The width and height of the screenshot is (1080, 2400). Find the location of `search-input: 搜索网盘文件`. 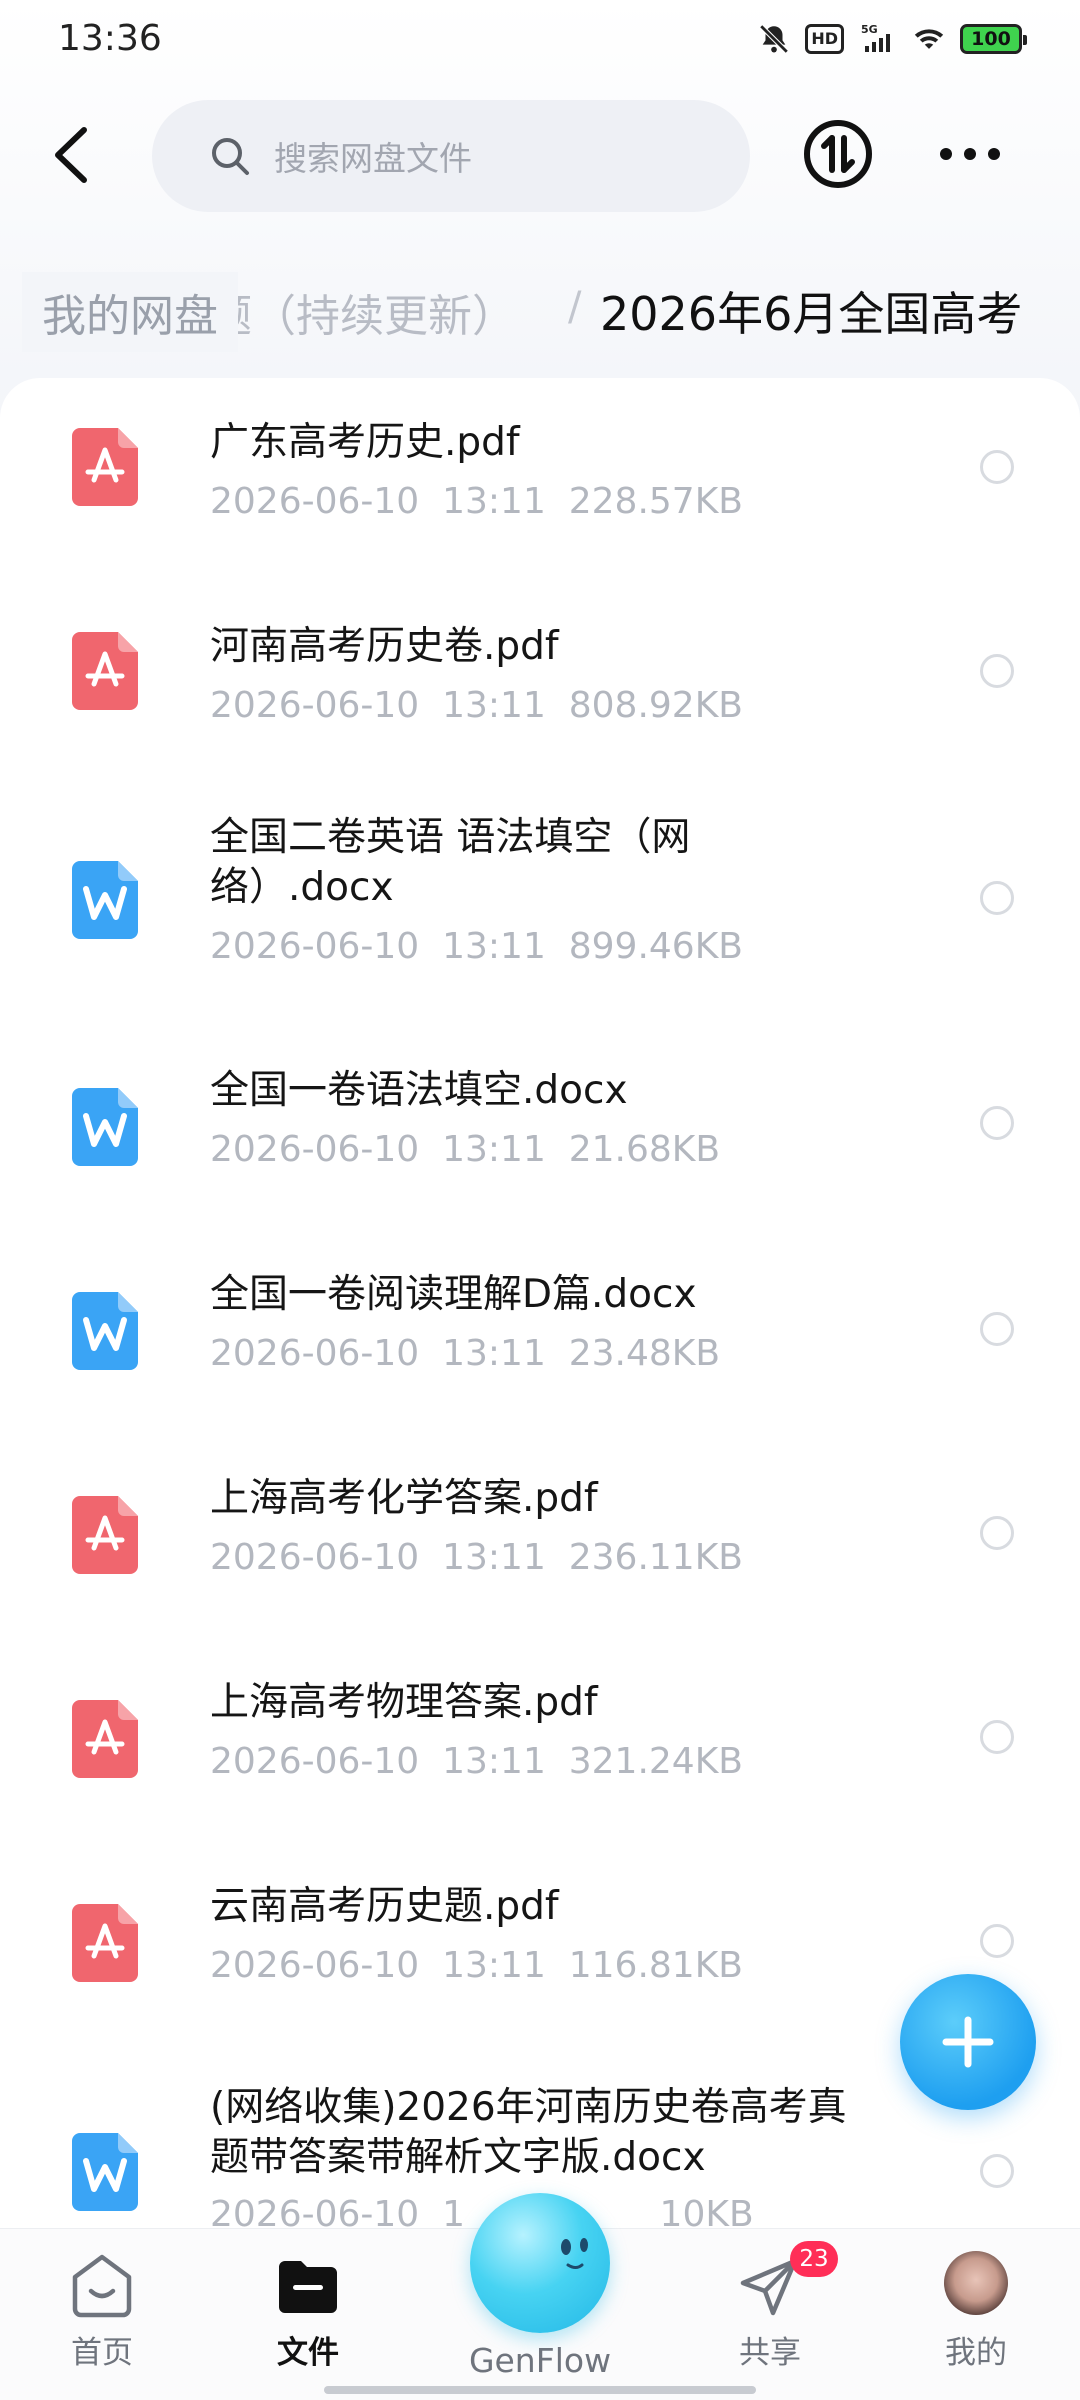

search-input: 搜索网盘文件 is located at coordinates (451, 156).